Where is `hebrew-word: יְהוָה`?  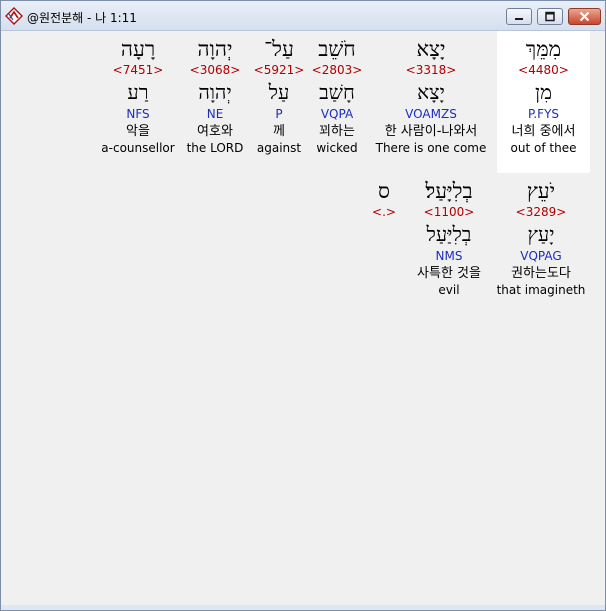 hebrew-word: יְהוָה is located at coordinates (215, 49).